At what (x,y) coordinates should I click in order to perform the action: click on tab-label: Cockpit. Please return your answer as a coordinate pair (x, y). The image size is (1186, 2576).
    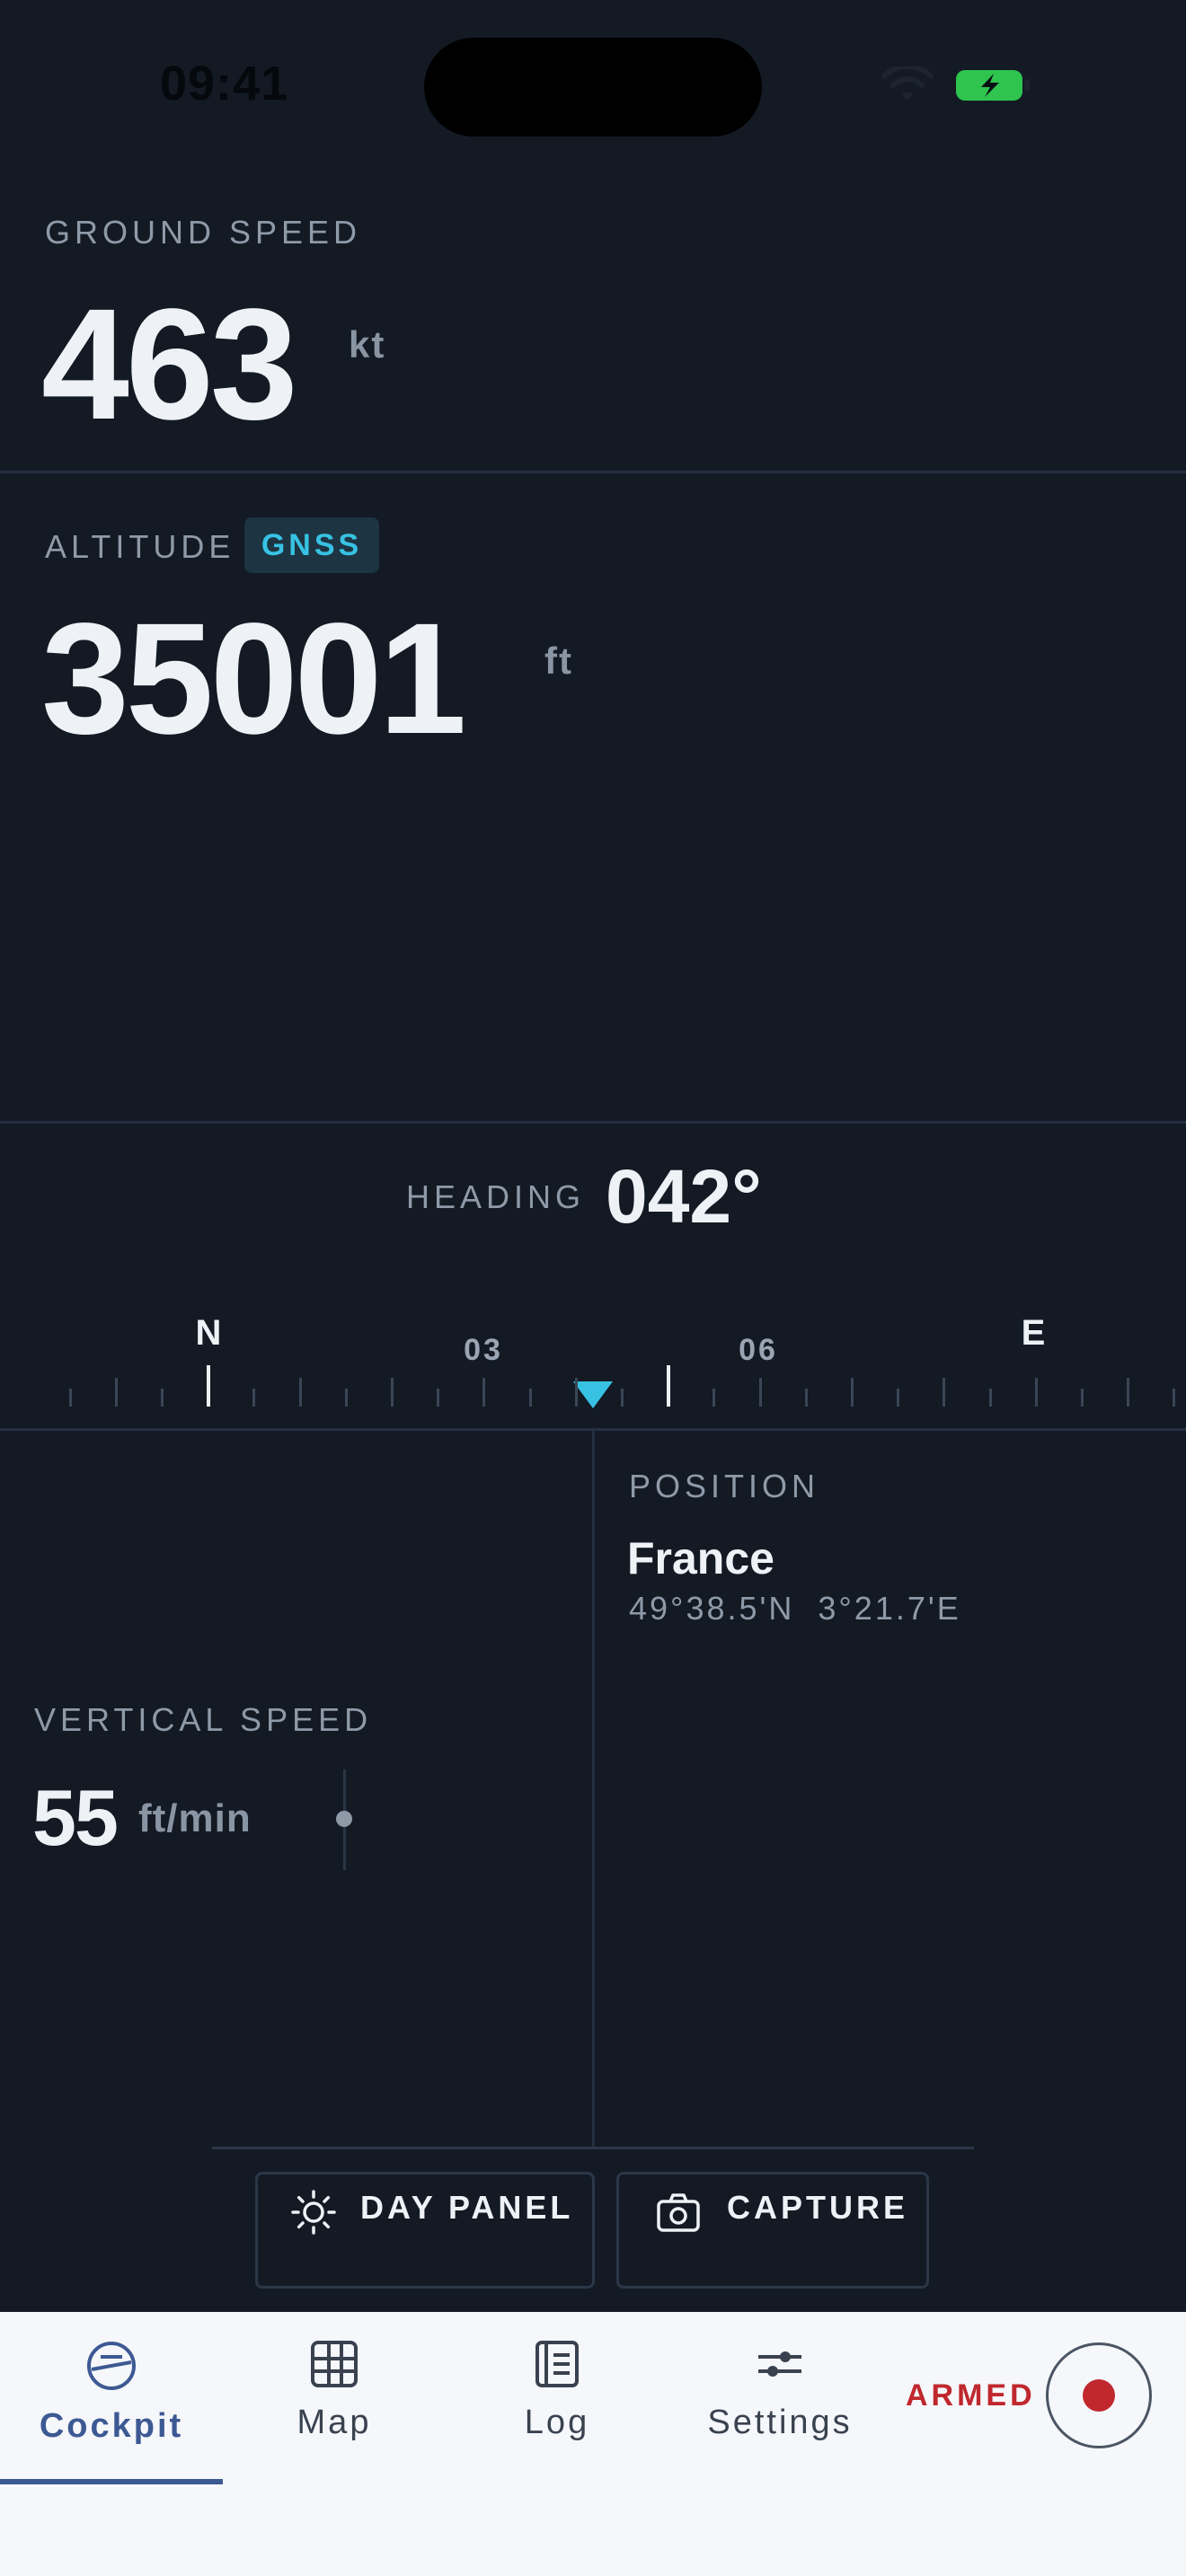
    Looking at the image, I should click on (111, 2426).